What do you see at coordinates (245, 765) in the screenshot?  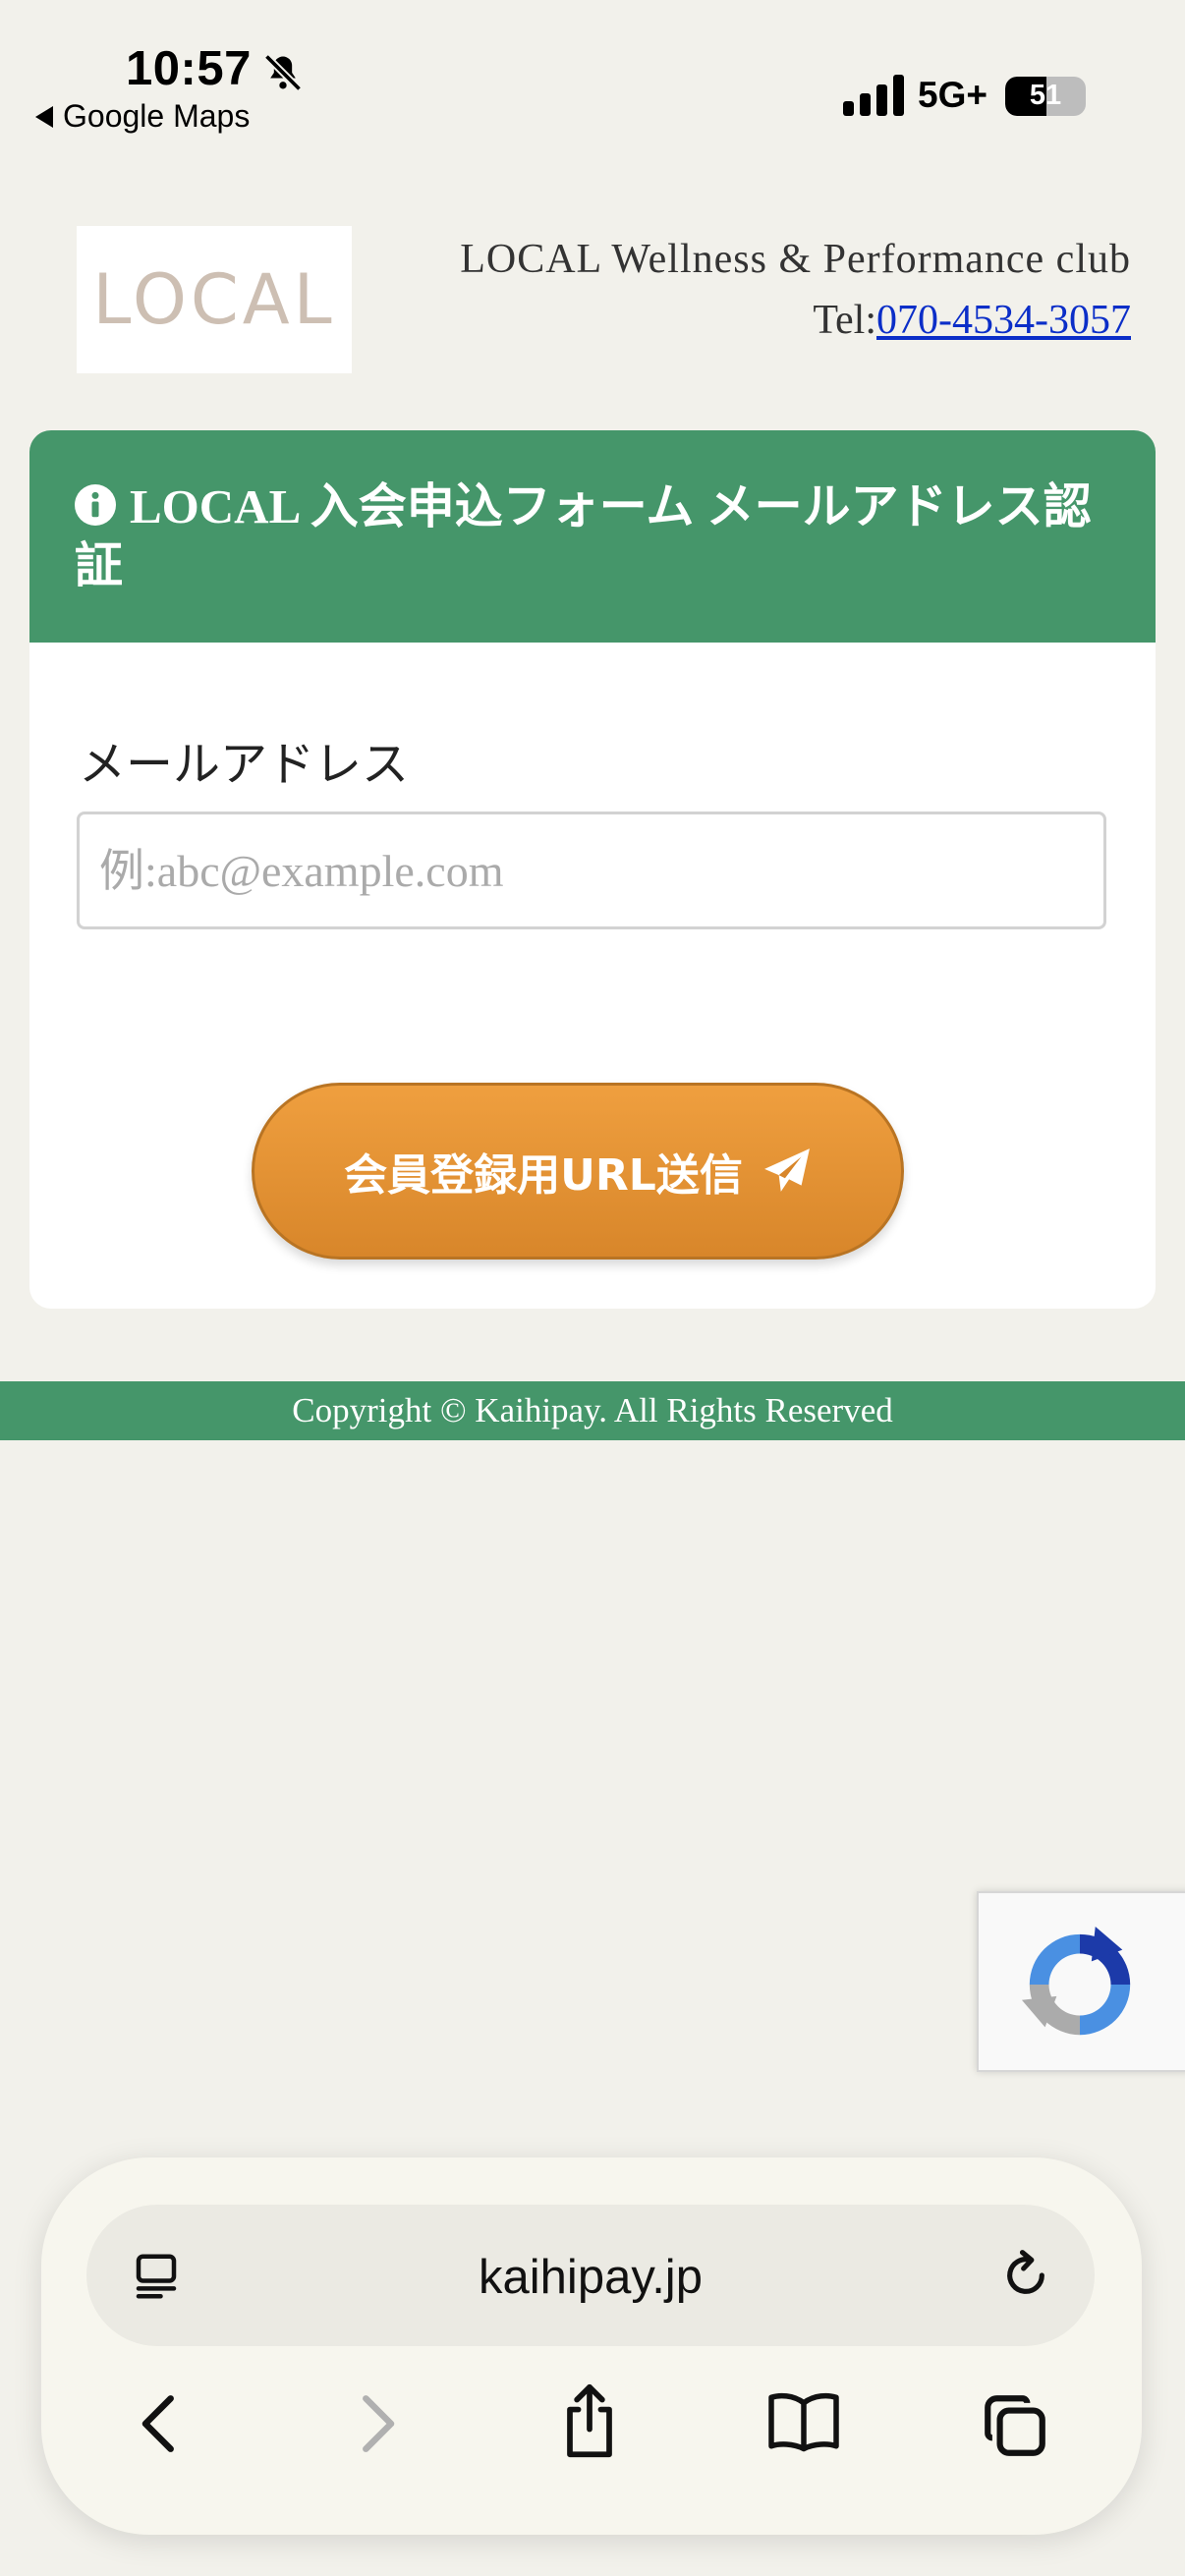 I see `email-label: メールアドレス` at bounding box center [245, 765].